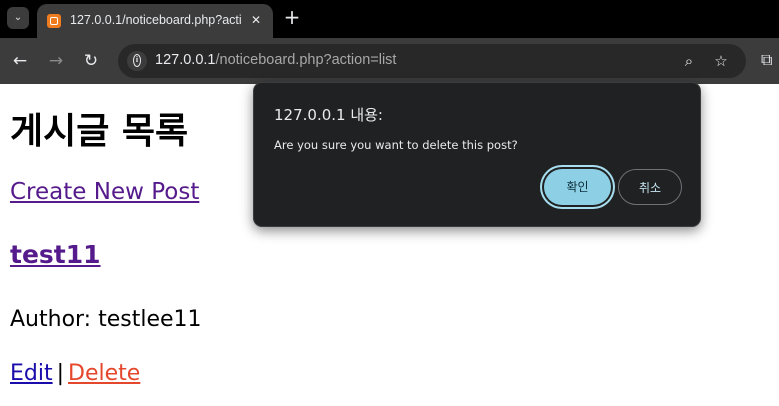 This screenshot has height=406, width=779. Describe the element at coordinates (104, 373) in the screenshot. I see `delete-link: Delete` at that location.